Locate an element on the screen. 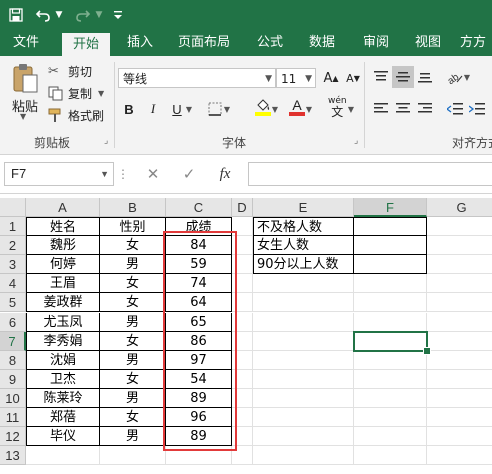 The height and width of the screenshot is (474, 492). undo-icon is located at coordinates (43, 15).